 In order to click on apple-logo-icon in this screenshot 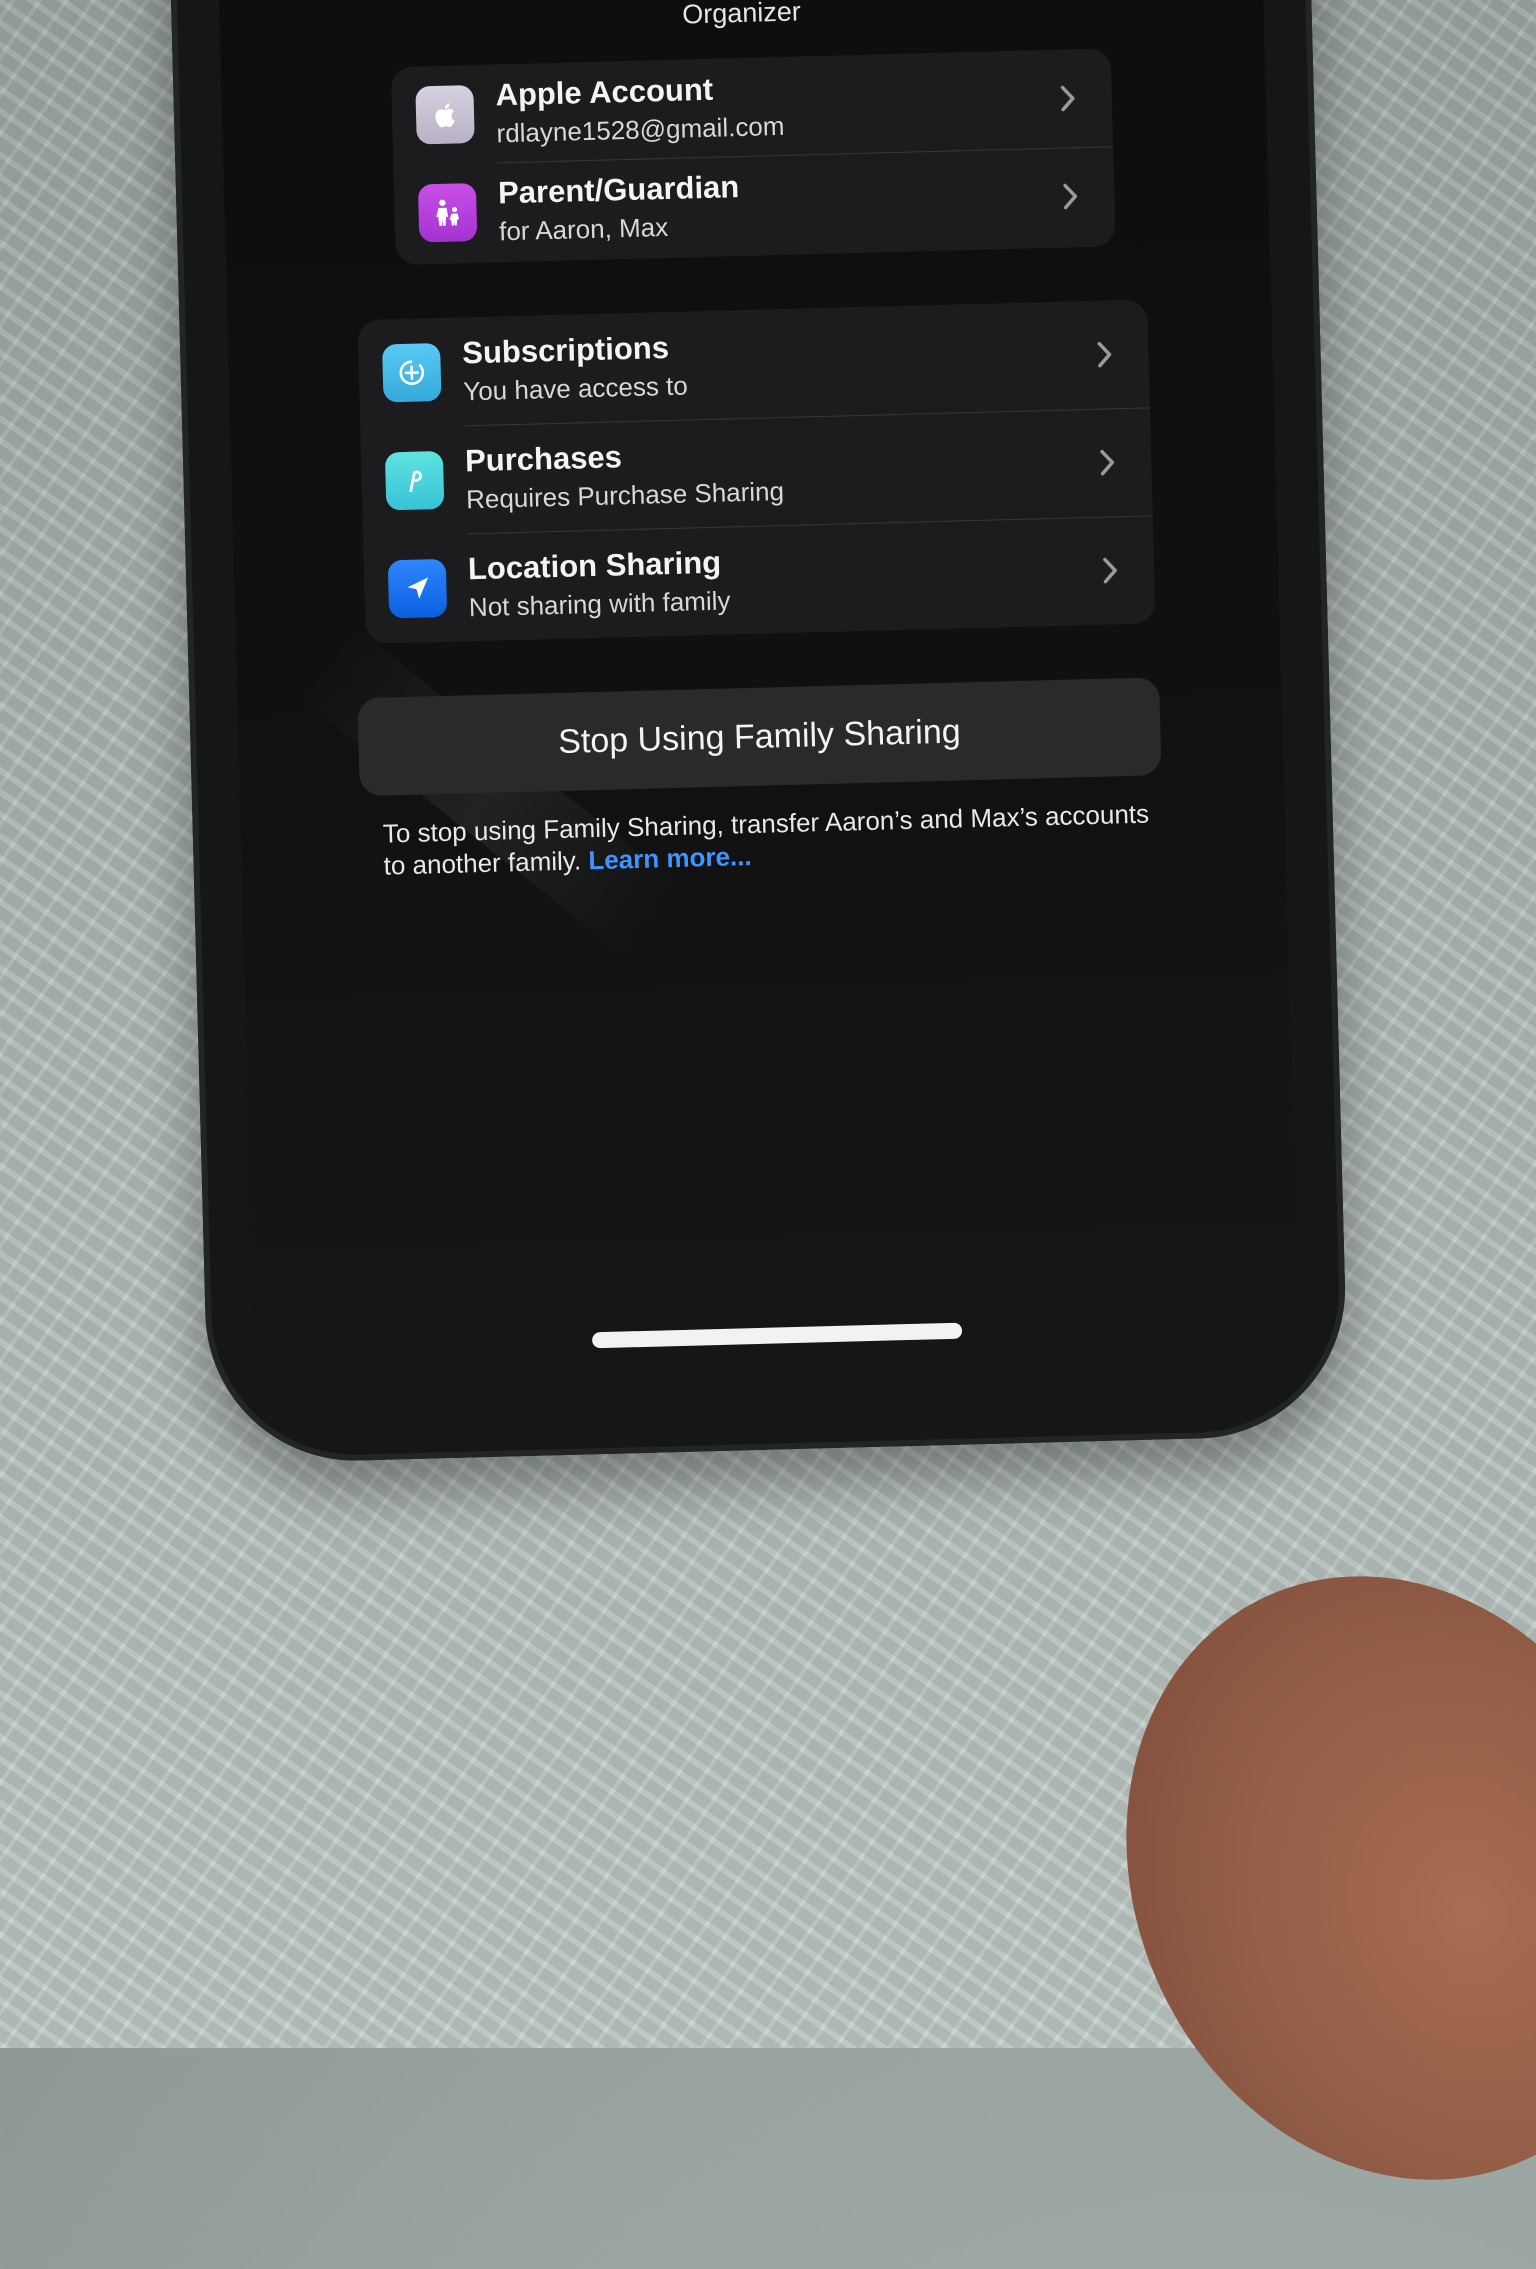, I will do `click(445, 114)`.